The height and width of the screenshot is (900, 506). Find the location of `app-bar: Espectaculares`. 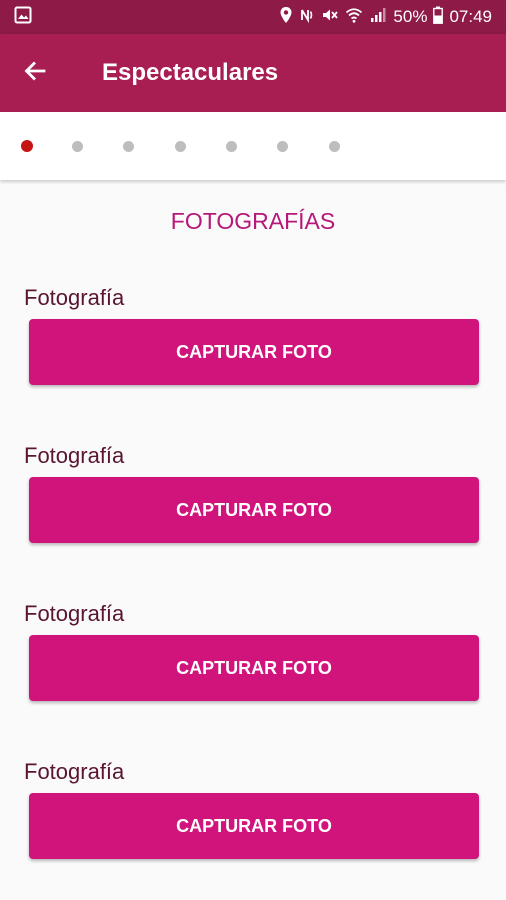

app-bar: Espectaculares is located at coordinates (253, 73).